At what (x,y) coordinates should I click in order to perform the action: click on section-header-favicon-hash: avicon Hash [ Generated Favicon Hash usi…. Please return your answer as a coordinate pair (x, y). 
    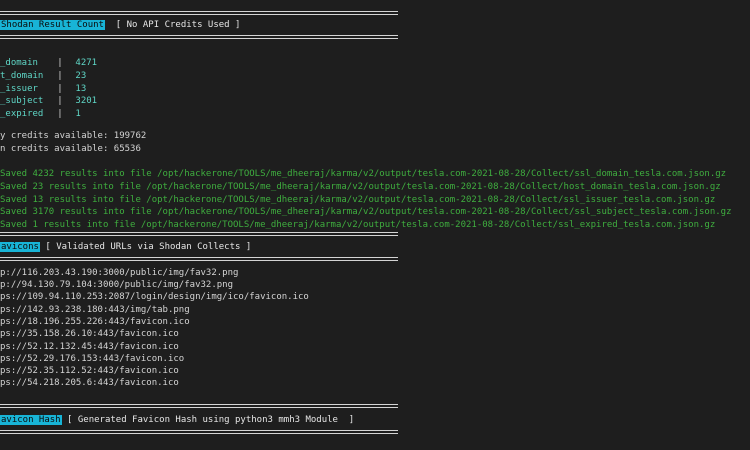
    Looking at the image, I should click on (177, 420).